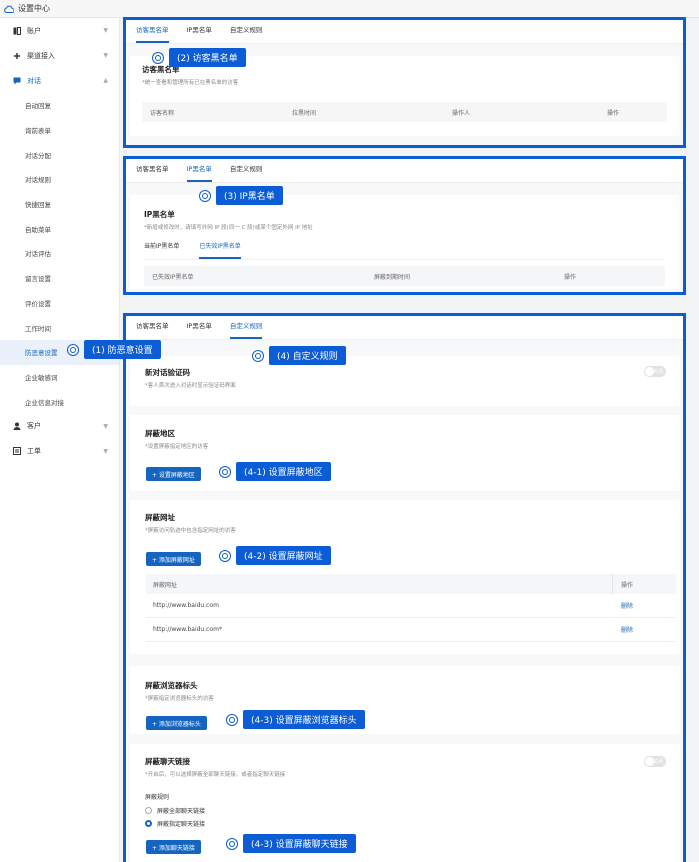  I want to click on section-desc: *统一查看和管理所有已在黑名单的访客, so click(190, 83).